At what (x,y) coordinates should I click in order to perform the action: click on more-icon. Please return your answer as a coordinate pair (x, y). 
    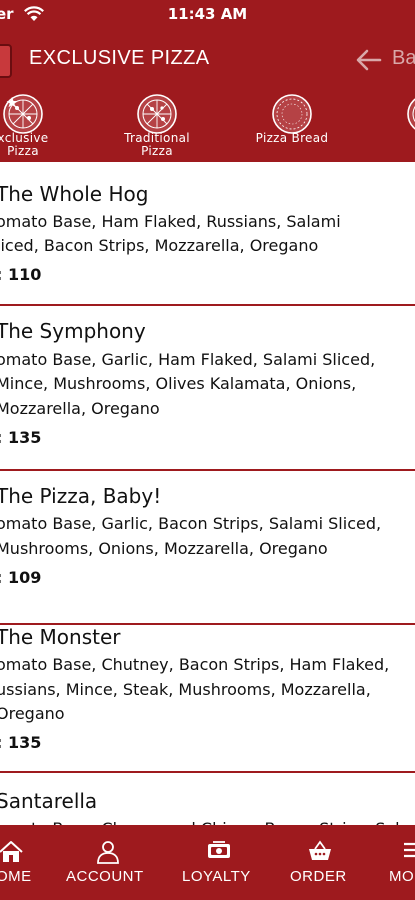
    Looking at the image, I should click on (408, 852).